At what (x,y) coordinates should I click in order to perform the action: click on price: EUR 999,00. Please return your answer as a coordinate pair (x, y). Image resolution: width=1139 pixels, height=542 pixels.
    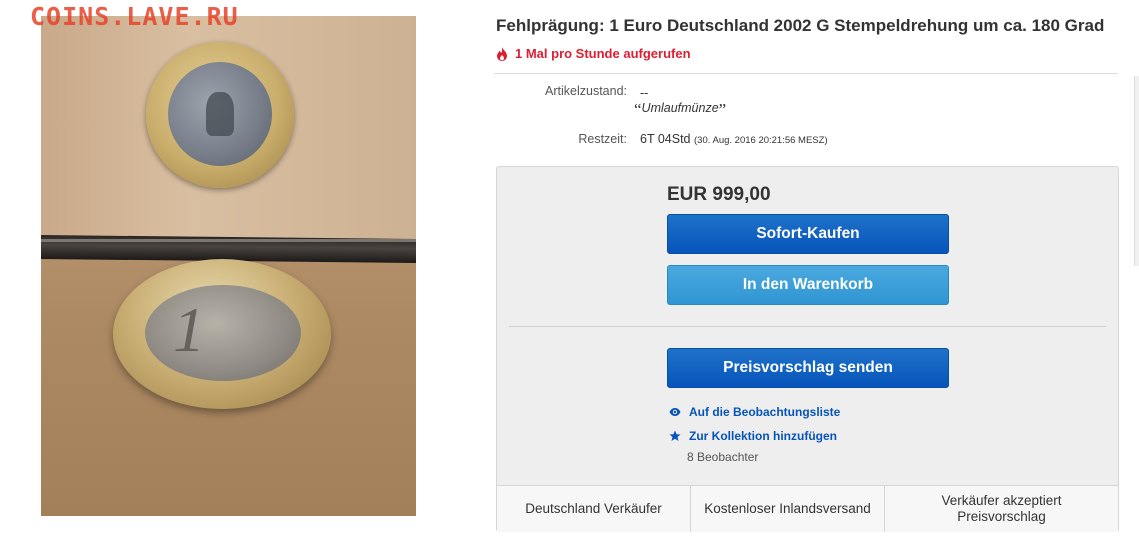
    Looking at the image, I should click on (719, 194).